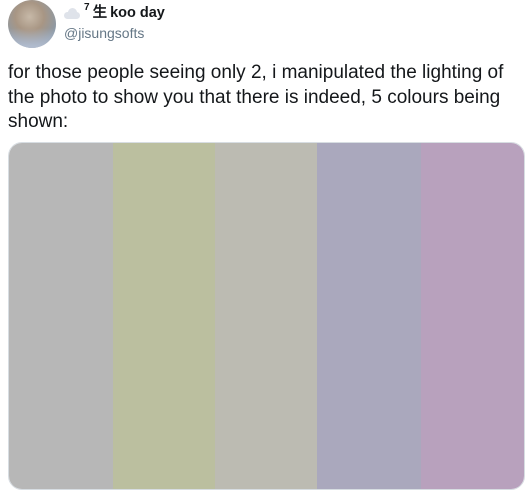  What do you see at coordinates (100, 13) in the screenshot?
I see `name-prefix-char: 生` at bounding box center [100, 13].